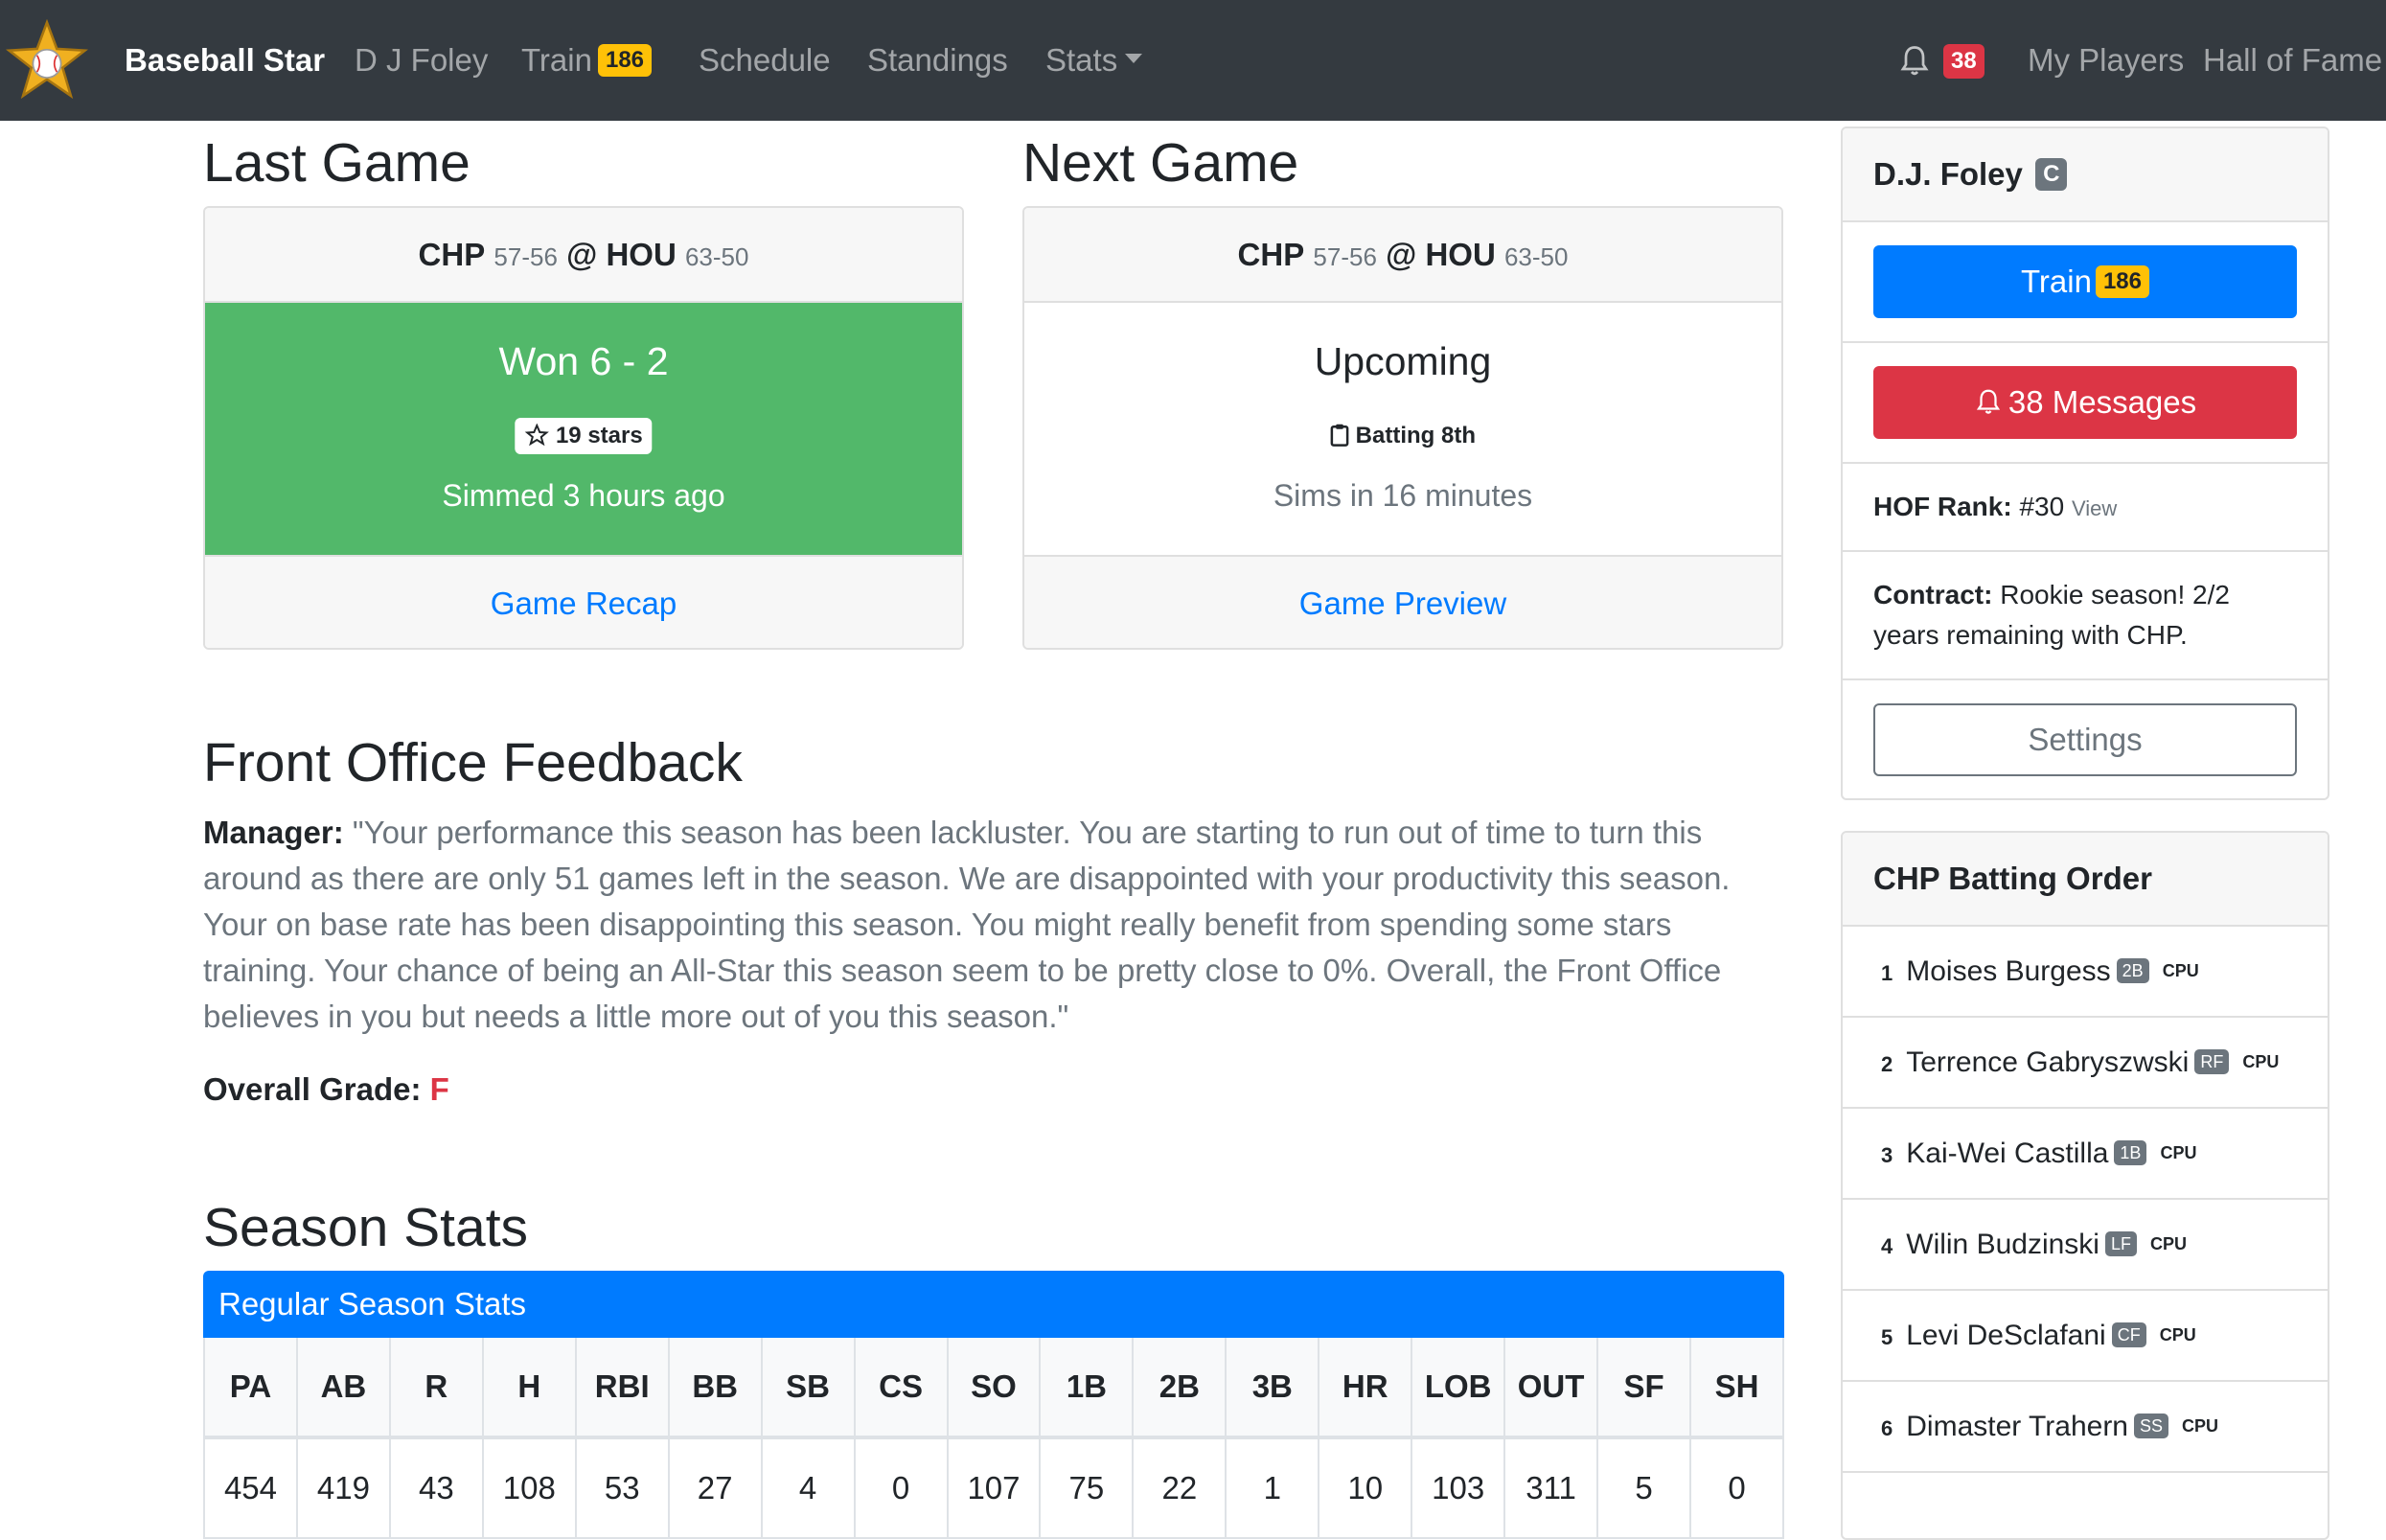 The height and width of the screenshot is (1540, 2386). Describe the element at coordinates (421, 60) in the screenshot. I see `nav-player-link: D J Foley` at that location.